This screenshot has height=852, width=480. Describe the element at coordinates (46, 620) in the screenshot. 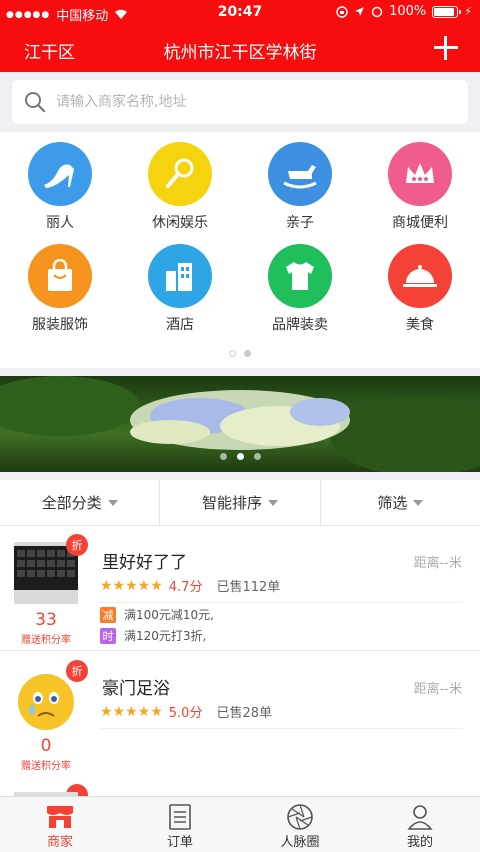

I see `points-value: 33` at that location.